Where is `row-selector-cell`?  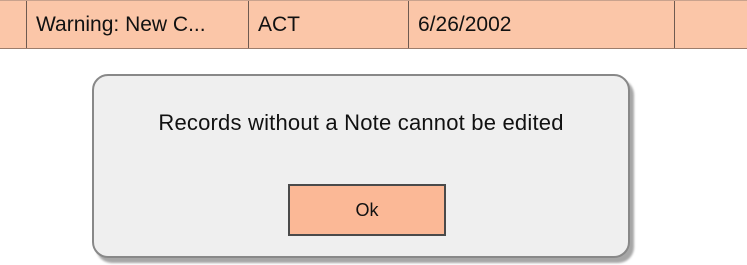 row-selector-cell is located at coordinates (13, 24).